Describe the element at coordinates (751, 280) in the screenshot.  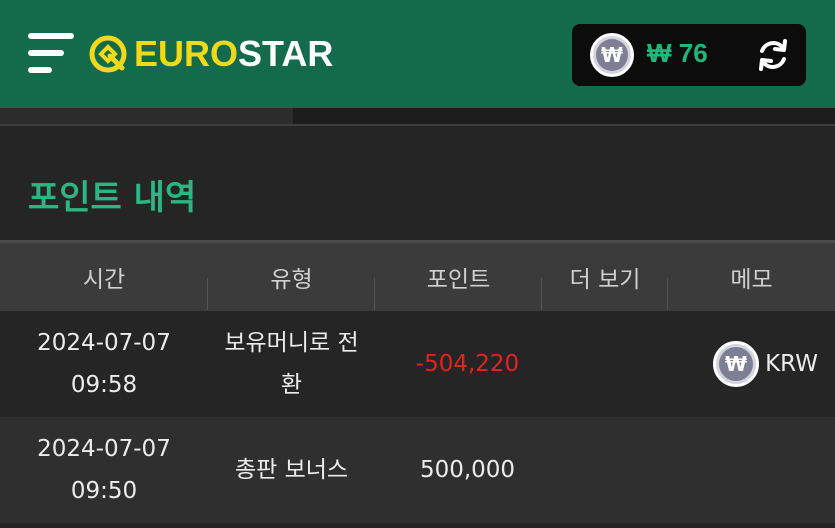
I see `column-header-memo: 메모` at that location.